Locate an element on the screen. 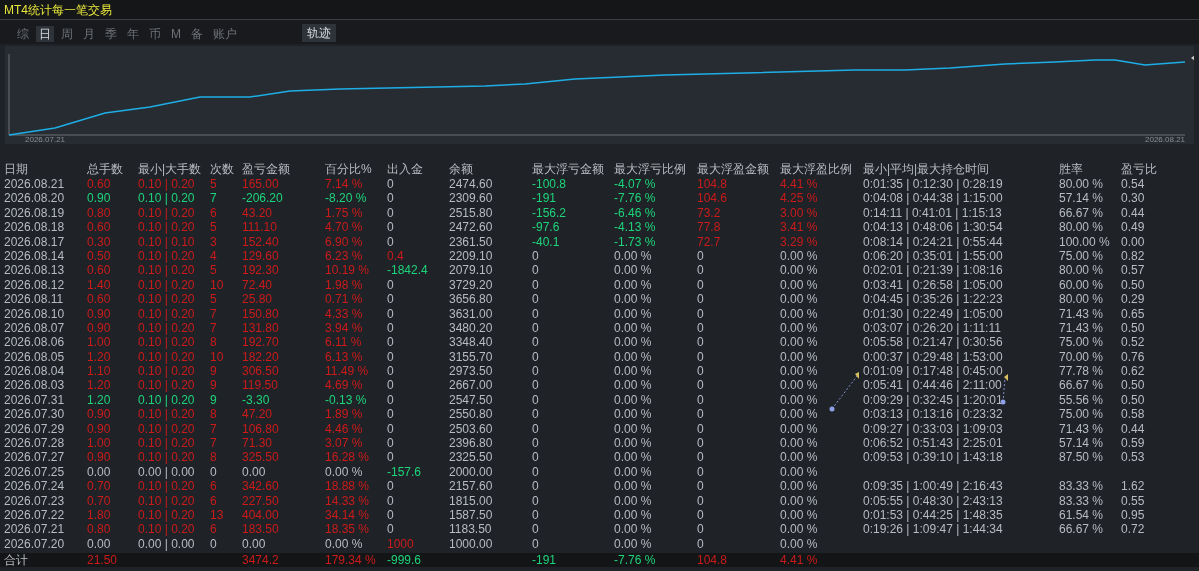  table-cell-text: 0:03:07 | 0:26:20 | 1:11:11 is located at coordinates (932, 328).